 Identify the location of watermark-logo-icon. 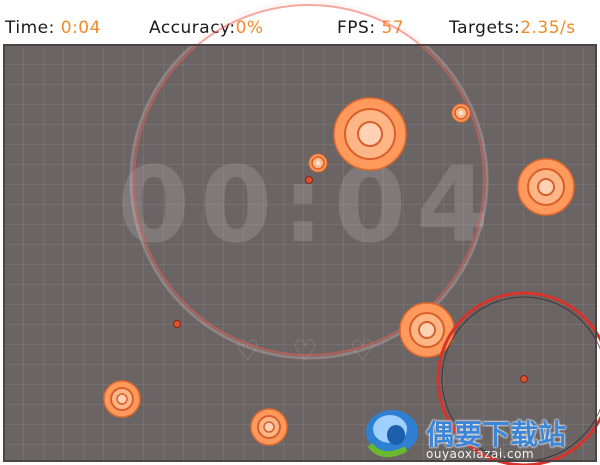
(392, 434).